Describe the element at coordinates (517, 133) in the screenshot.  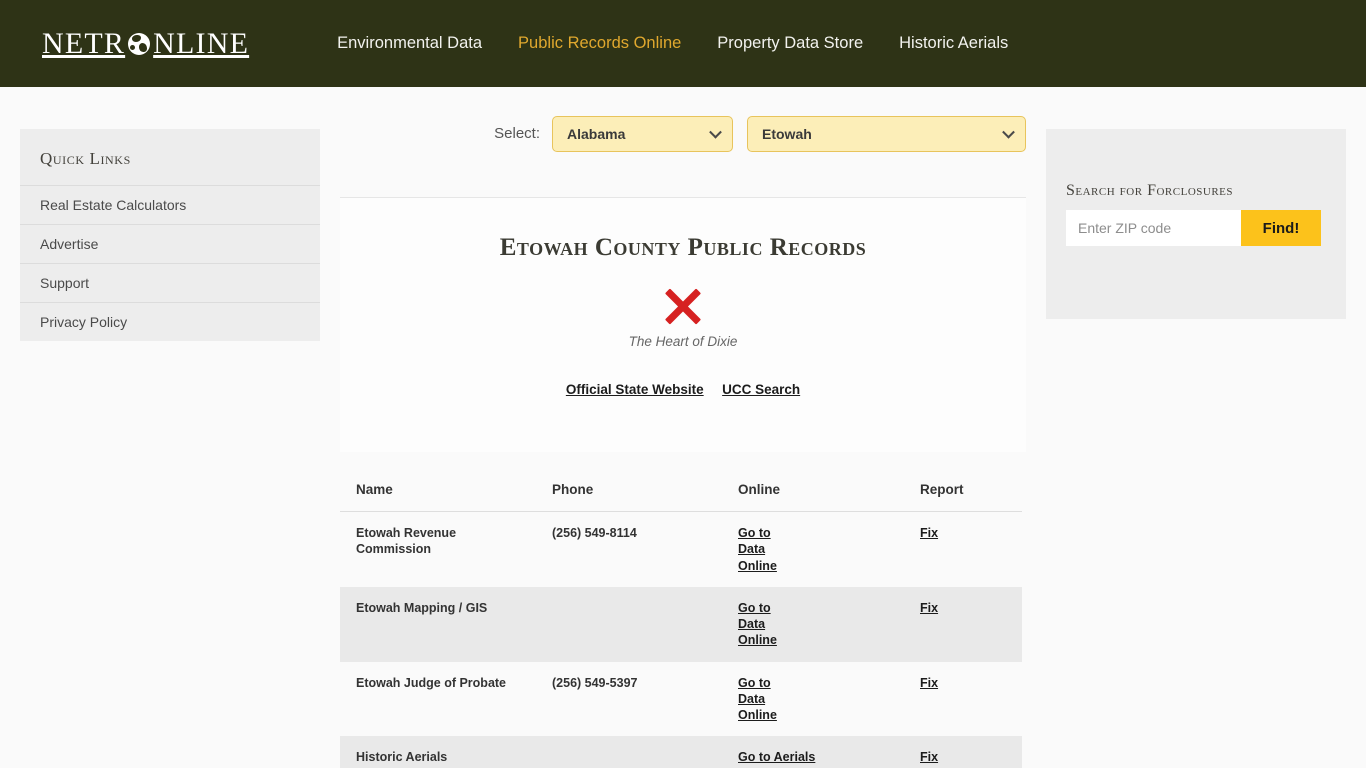
I see `select-label: Select:` at that location.